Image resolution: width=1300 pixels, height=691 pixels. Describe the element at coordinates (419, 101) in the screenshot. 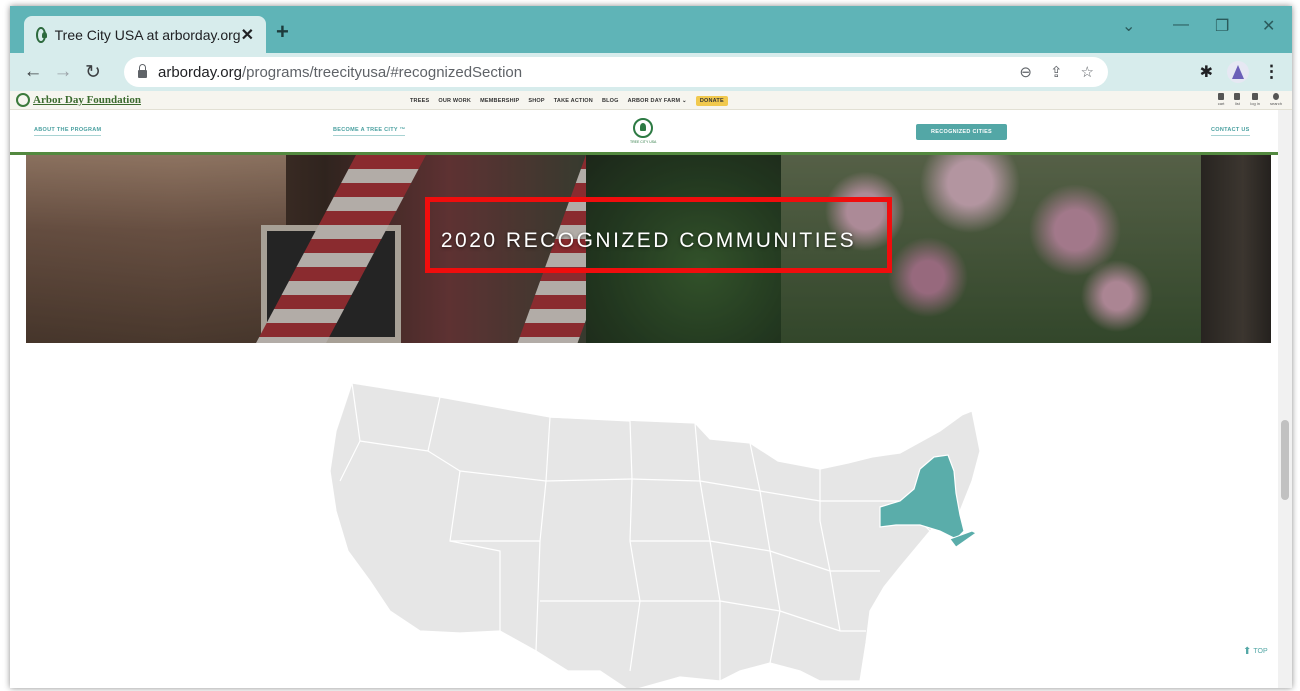

I see `menu-item-trees: TREES` at that location.